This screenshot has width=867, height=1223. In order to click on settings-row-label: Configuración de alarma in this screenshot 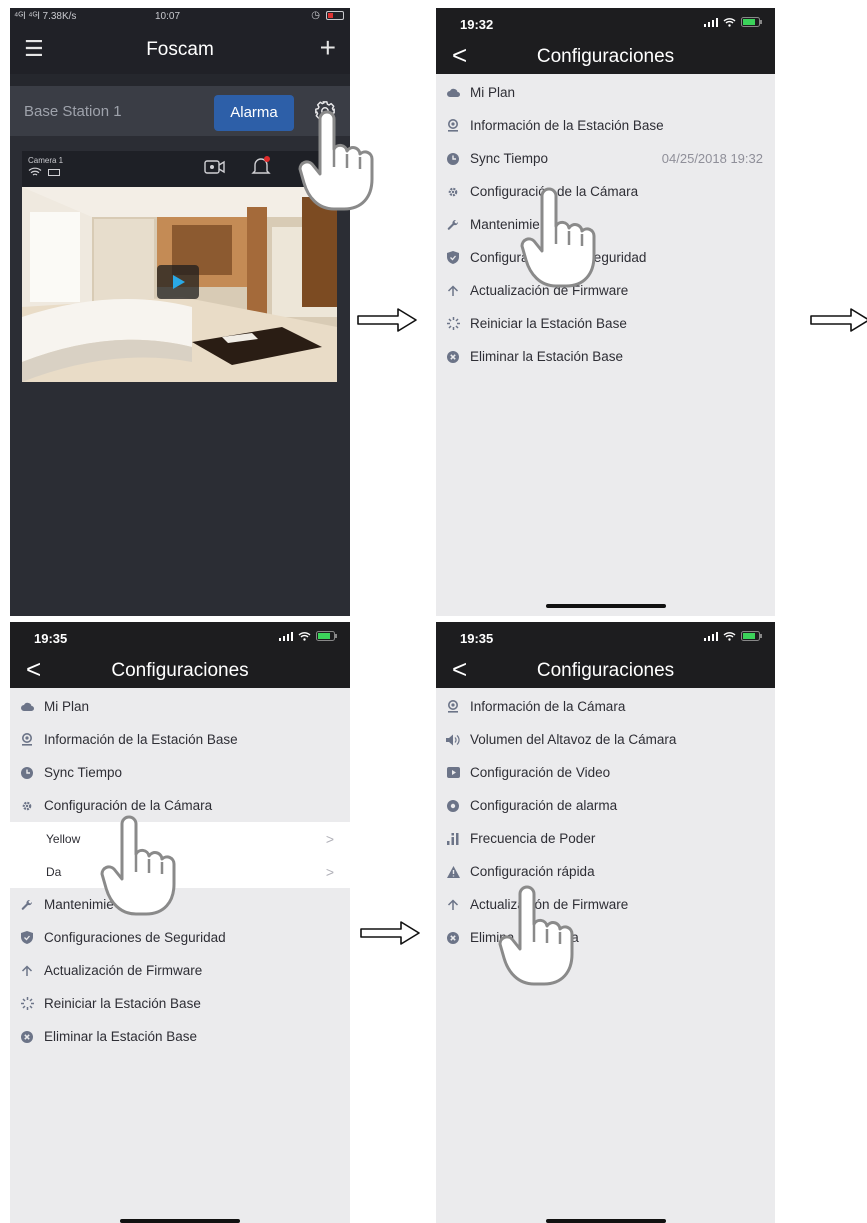, I will do `click(544, 805)`.